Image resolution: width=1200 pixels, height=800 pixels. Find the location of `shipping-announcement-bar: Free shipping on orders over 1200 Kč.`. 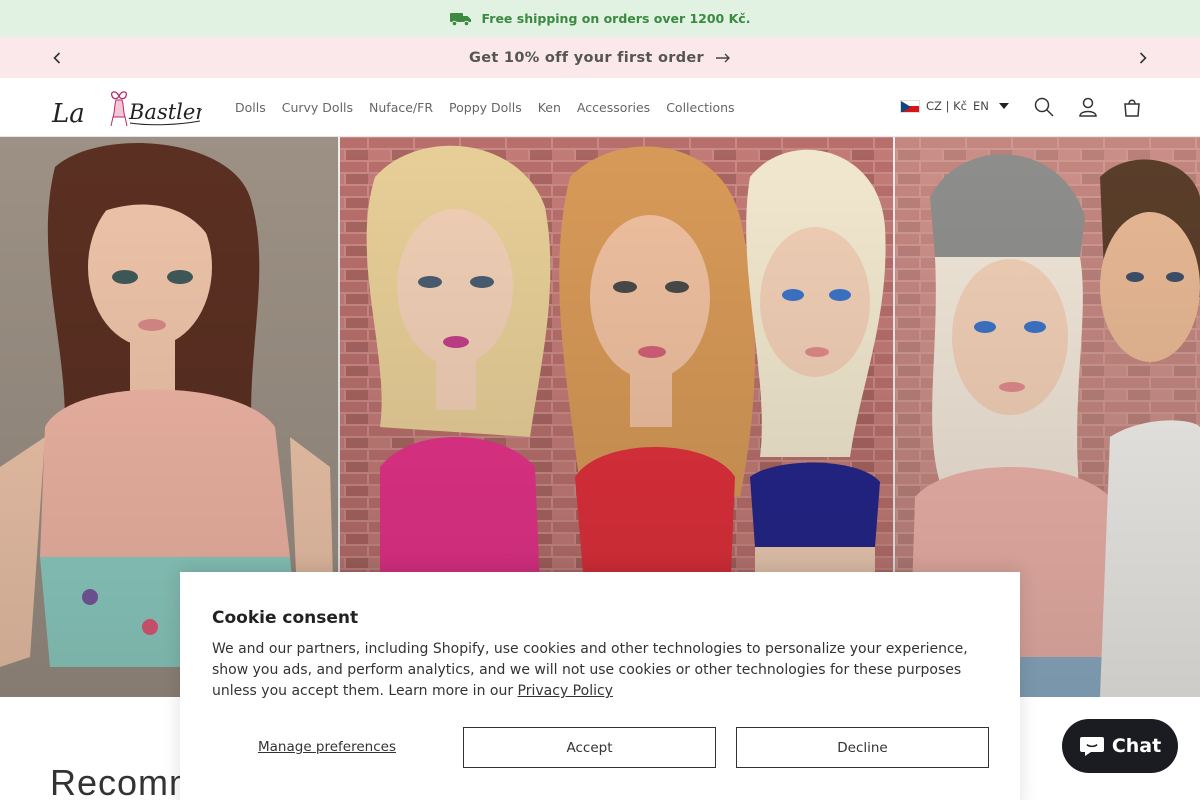

shipping-announcement-bar: Free shipping on orders over 1200 Kč. is located at coordinates (600, 18).